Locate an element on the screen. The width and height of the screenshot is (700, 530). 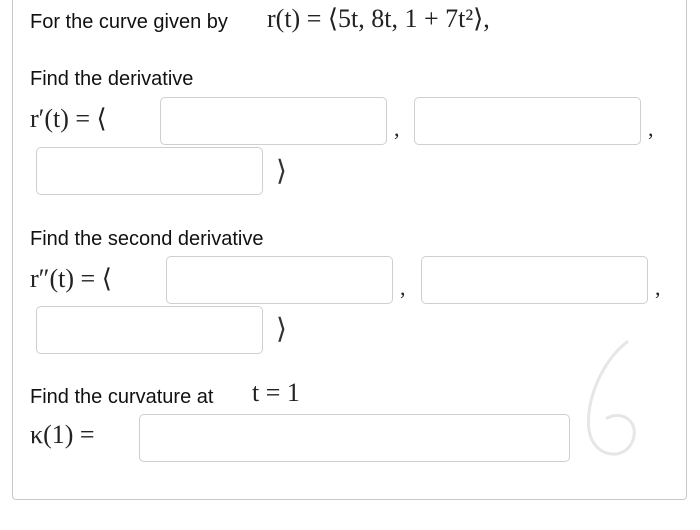
second-derivative-comma-1: , is located at coordinates (403, 287).